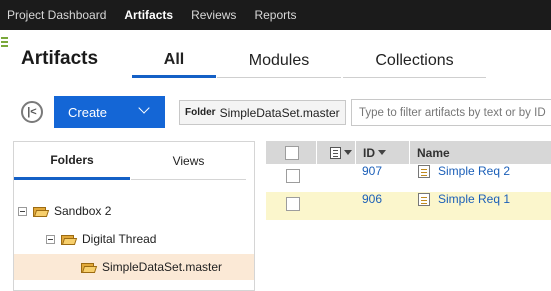 The height and width of the screenshot is (291, 551). What do you see at coordinates (4, 43) in the screenshot?
I see `sidebar-toggle-icon` at bounding box center [4, 43].